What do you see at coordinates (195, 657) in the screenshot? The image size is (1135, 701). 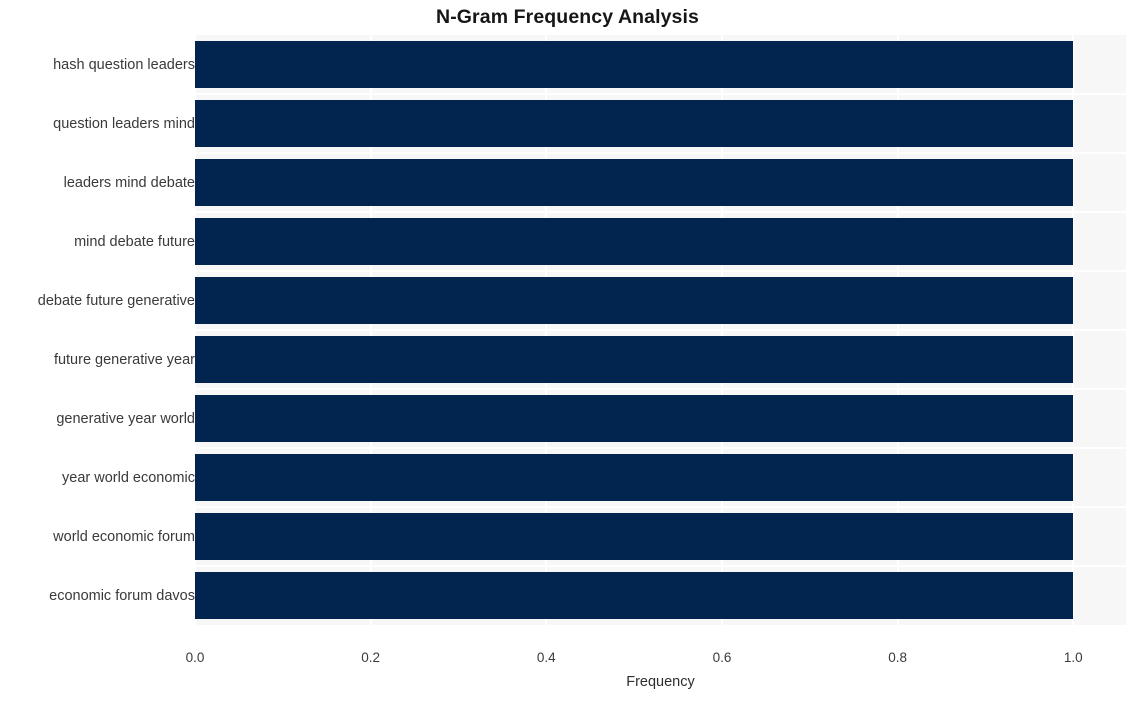 I see `x-tick-label: 0.0` at bounding box center [195, 657].